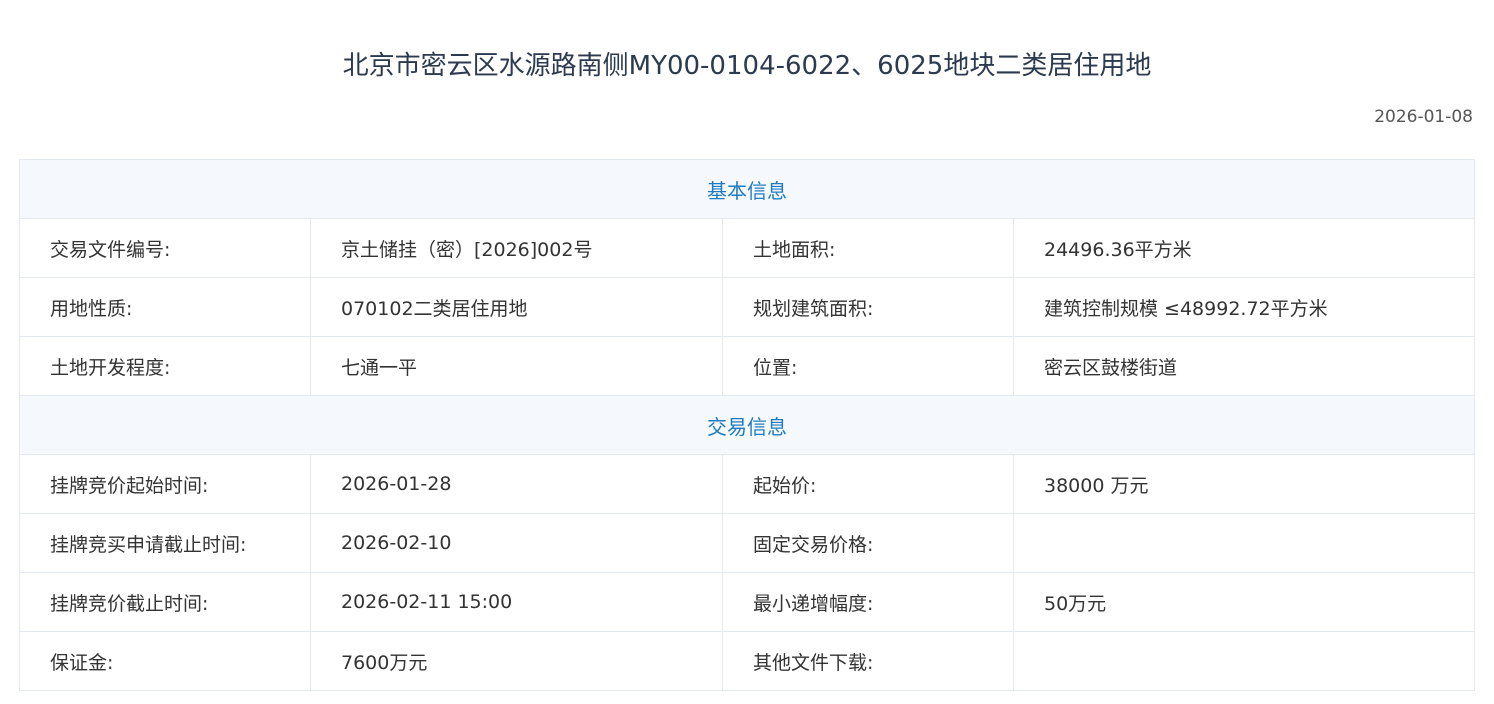  I want to click on field-label: 其他文件下载:, so click(868, 661).